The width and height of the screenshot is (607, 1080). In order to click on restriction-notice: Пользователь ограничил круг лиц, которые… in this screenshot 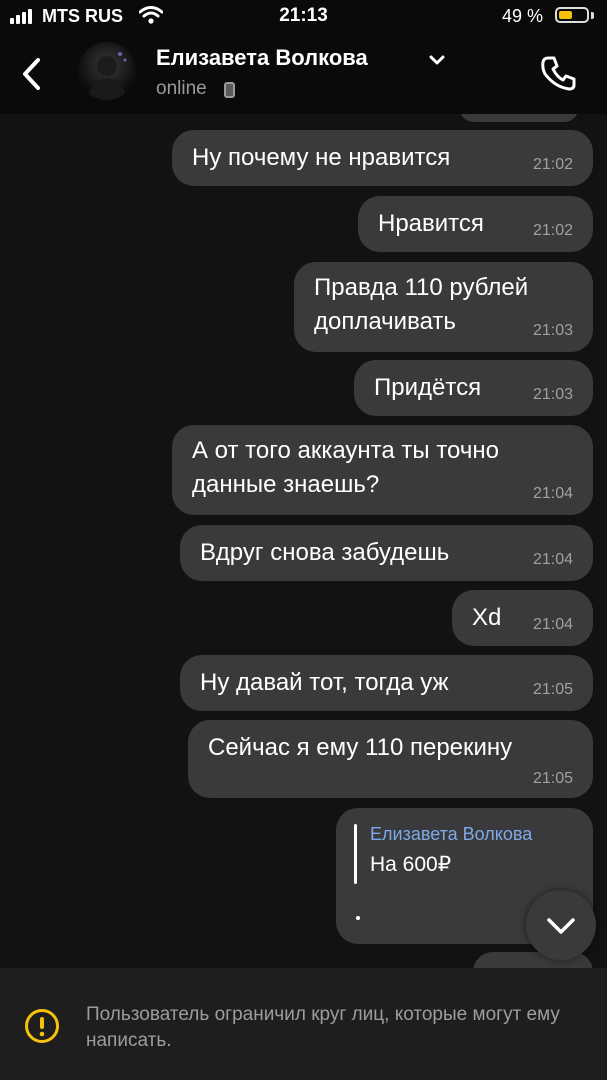, I will do `click(303, 1024)`.